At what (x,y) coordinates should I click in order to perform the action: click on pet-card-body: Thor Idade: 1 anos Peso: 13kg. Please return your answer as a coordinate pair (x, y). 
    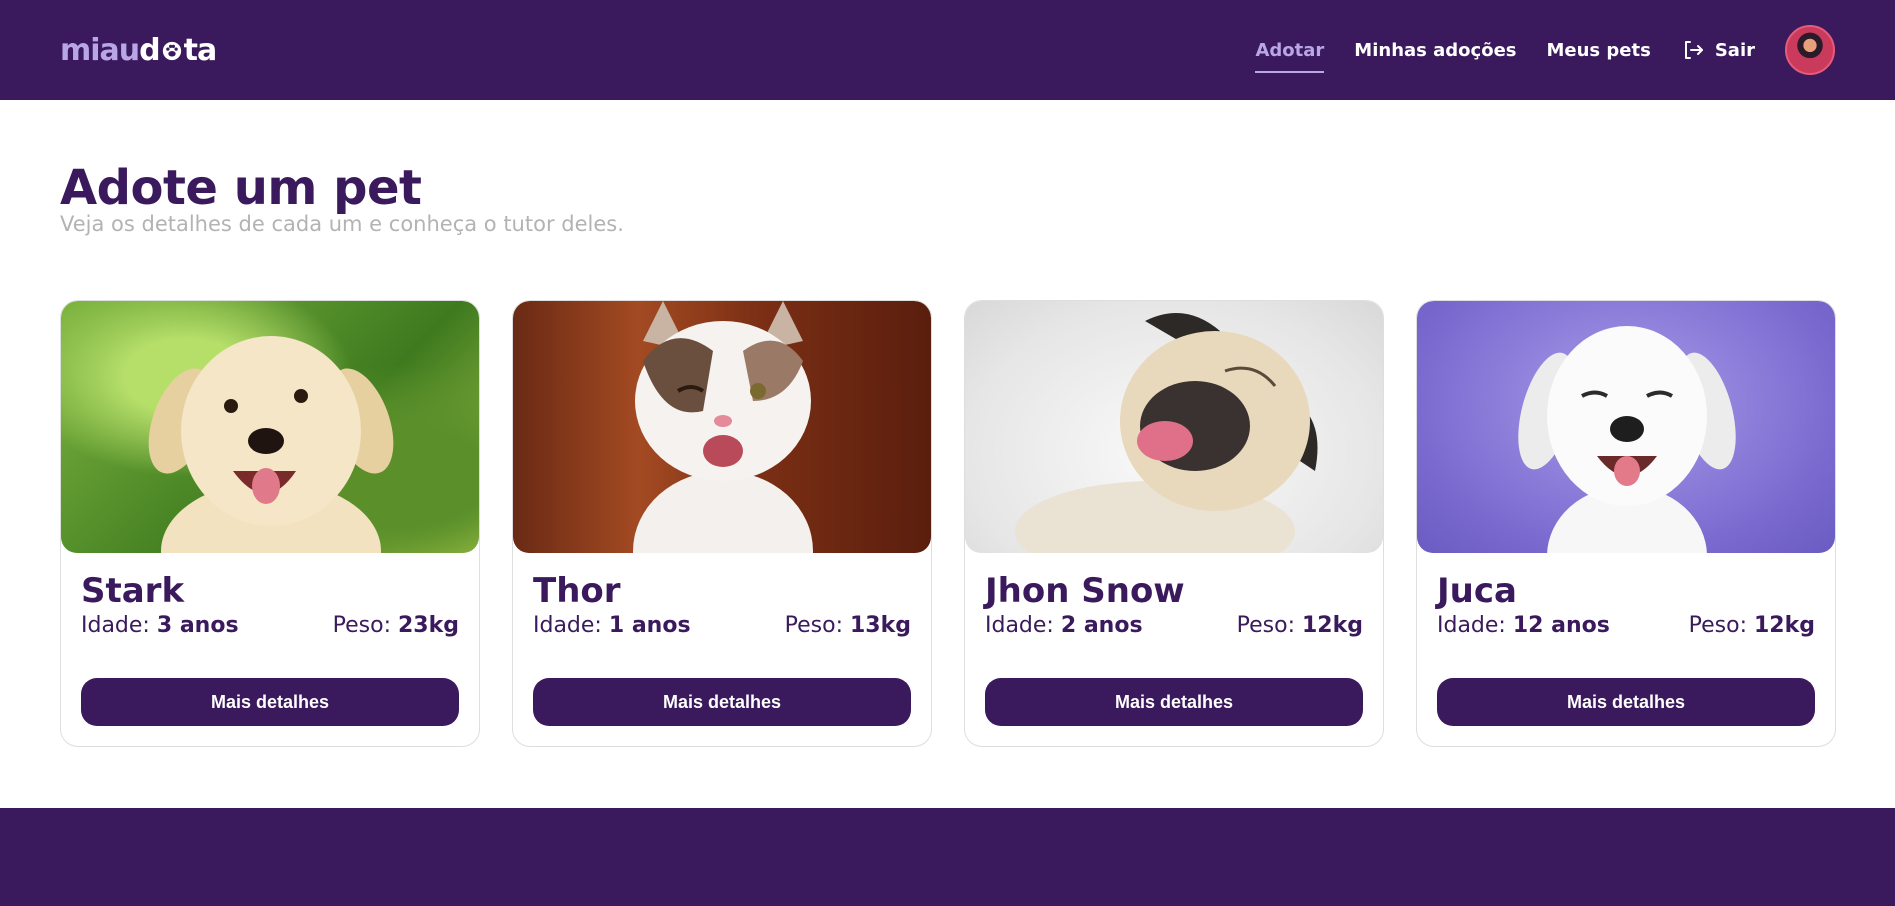
    Looking at the image, I should click on (722, 595).